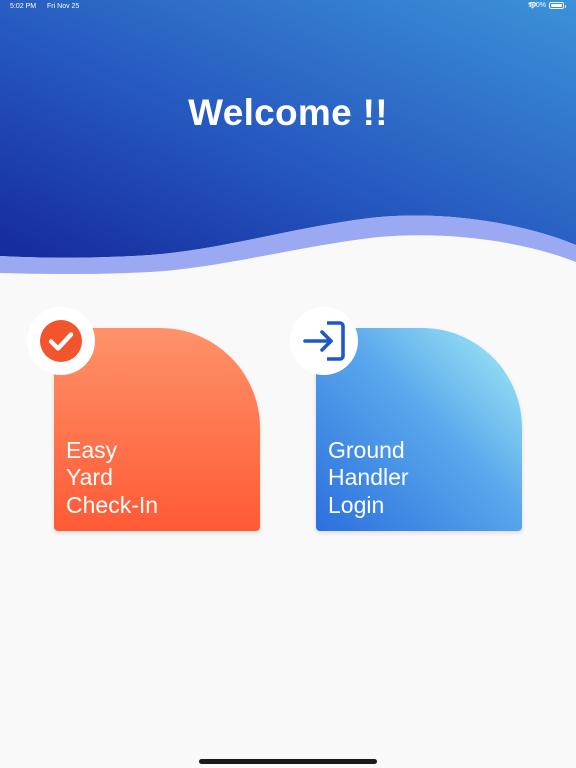 The image size is (576, 768). I want to click on easy-yard-check-in-label: Easy Yard Check-In, so click(112, 477).